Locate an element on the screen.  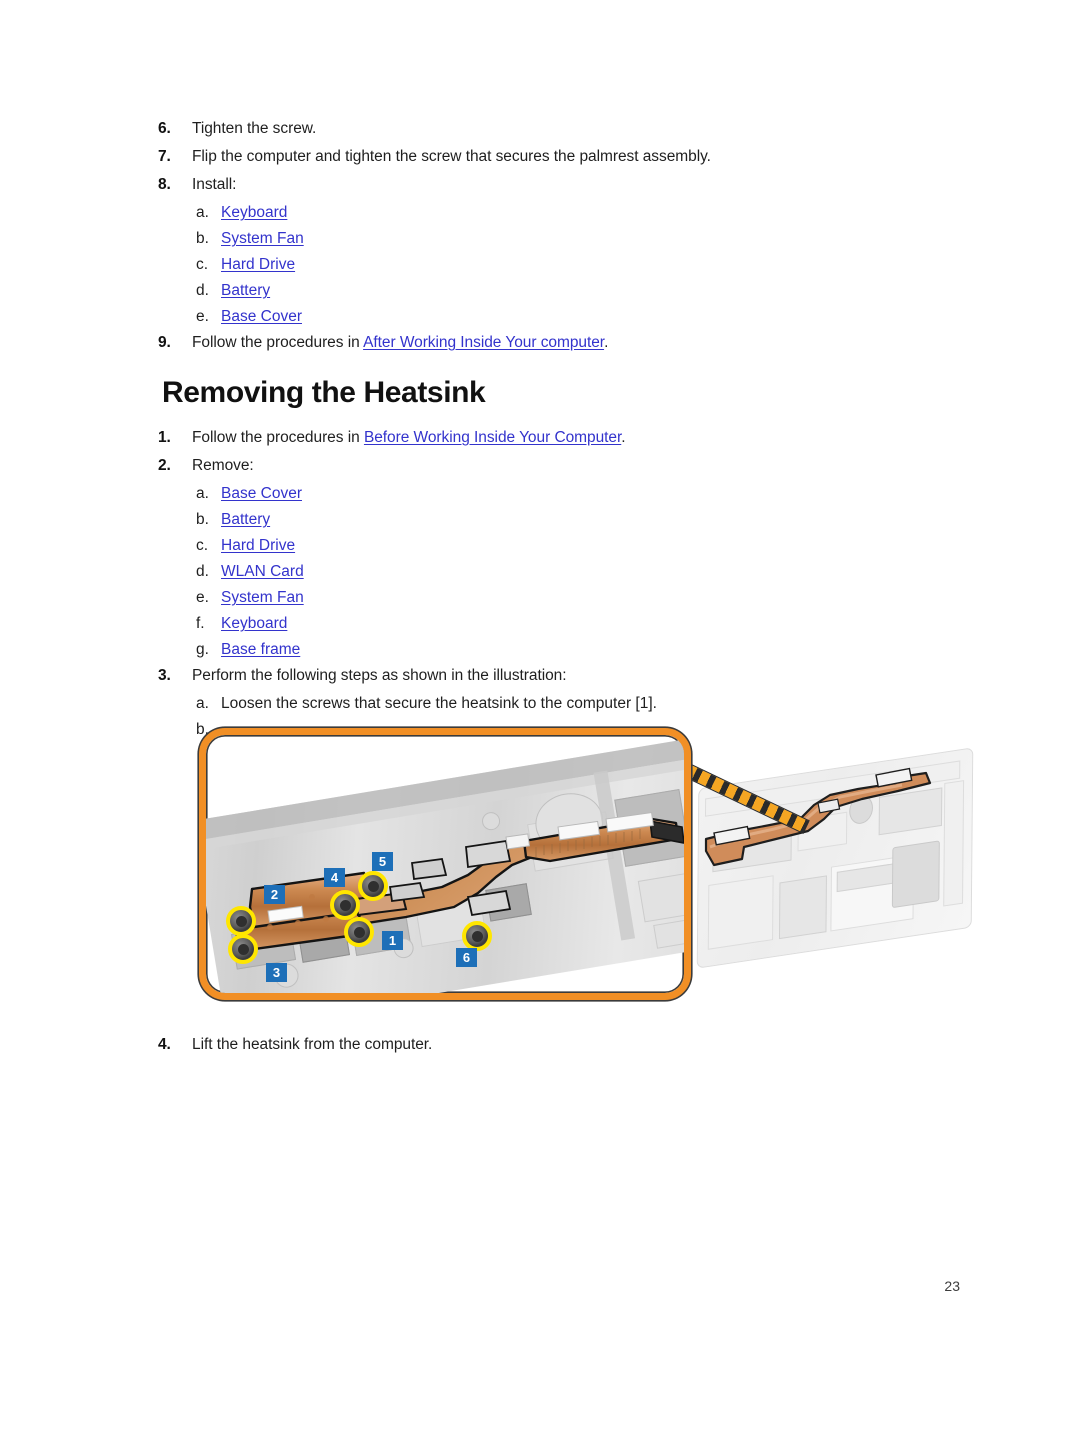
link-base-frame: Base frame is located at coordinates (260, 649).